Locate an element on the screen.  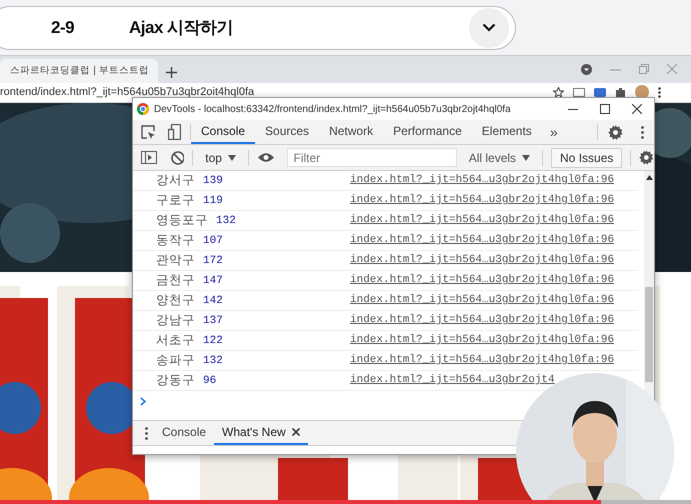
device-icon is located at coordinates (174, 132).